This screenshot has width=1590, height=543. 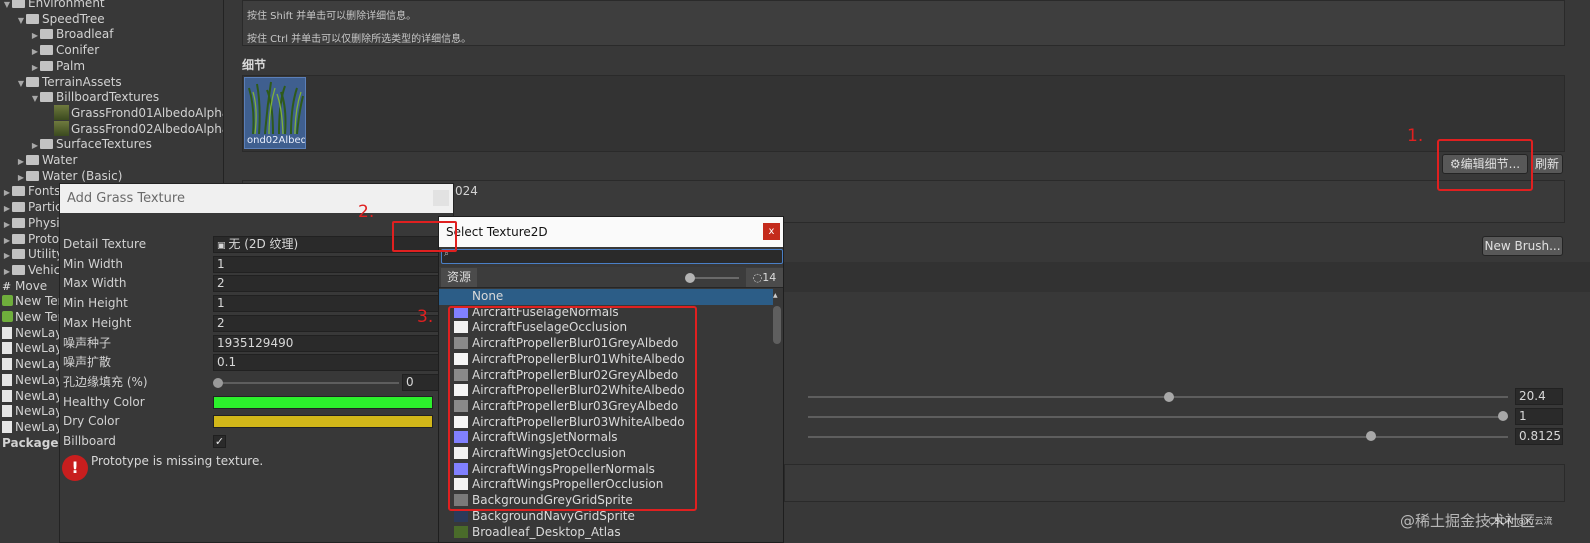 I want to click on tree-item: ▶ Broadleaf, so click(x=57, y=34).